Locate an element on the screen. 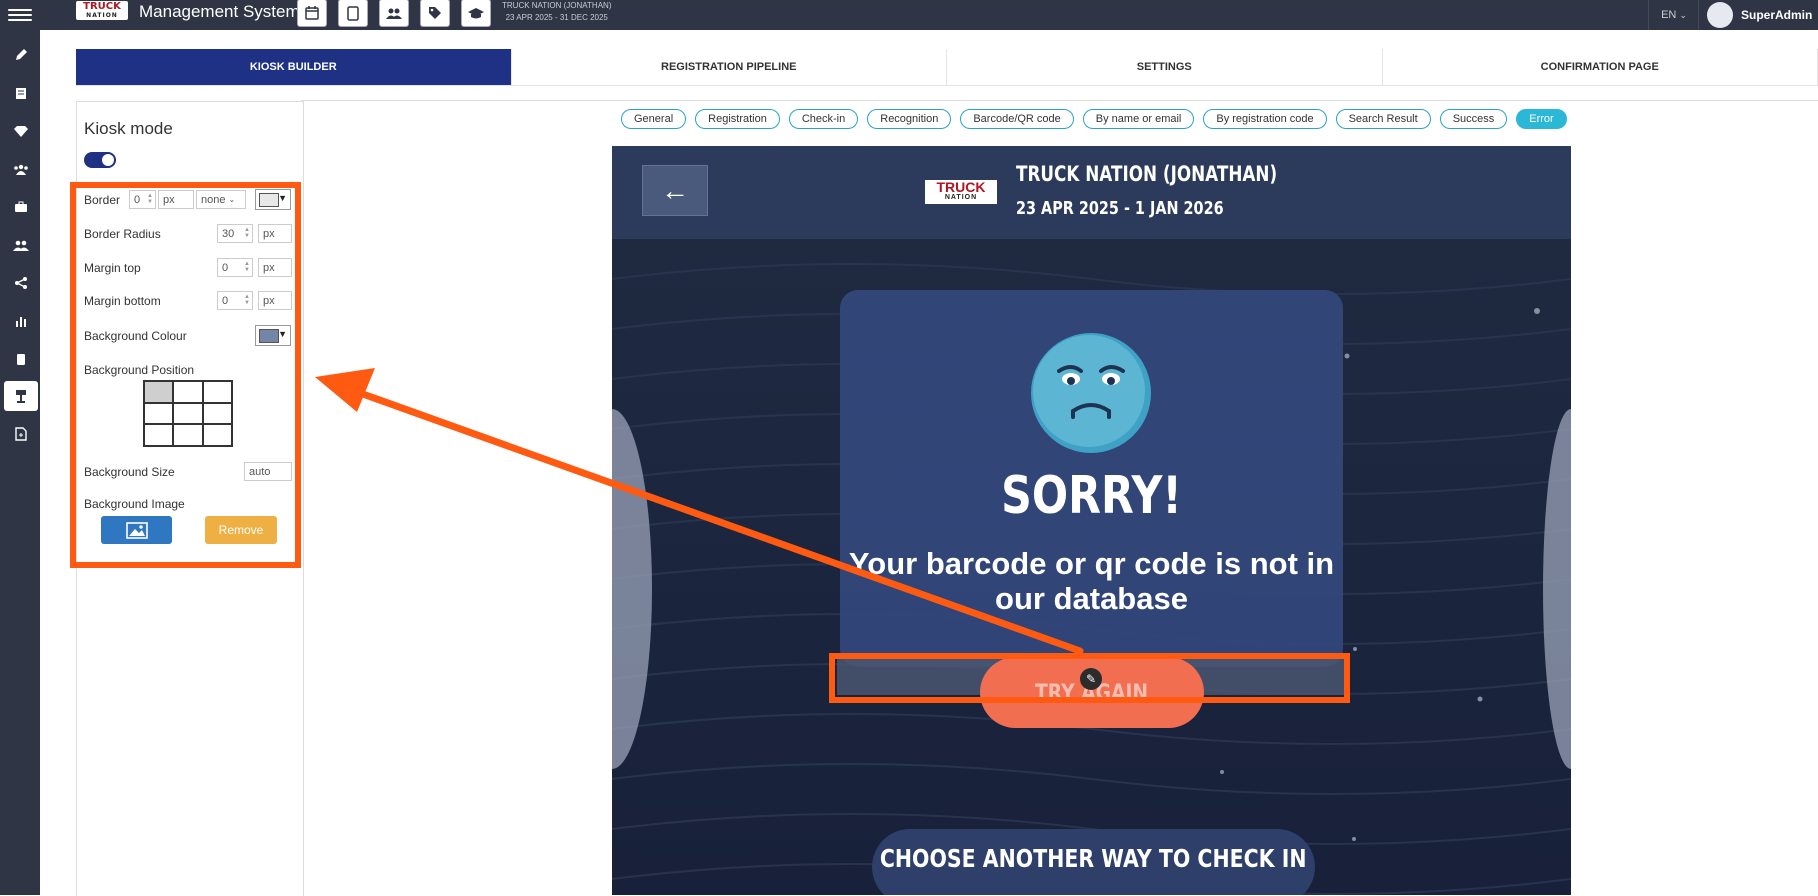  kiosk-logo: TRUCK NATION is located at coordinates (961, 192).